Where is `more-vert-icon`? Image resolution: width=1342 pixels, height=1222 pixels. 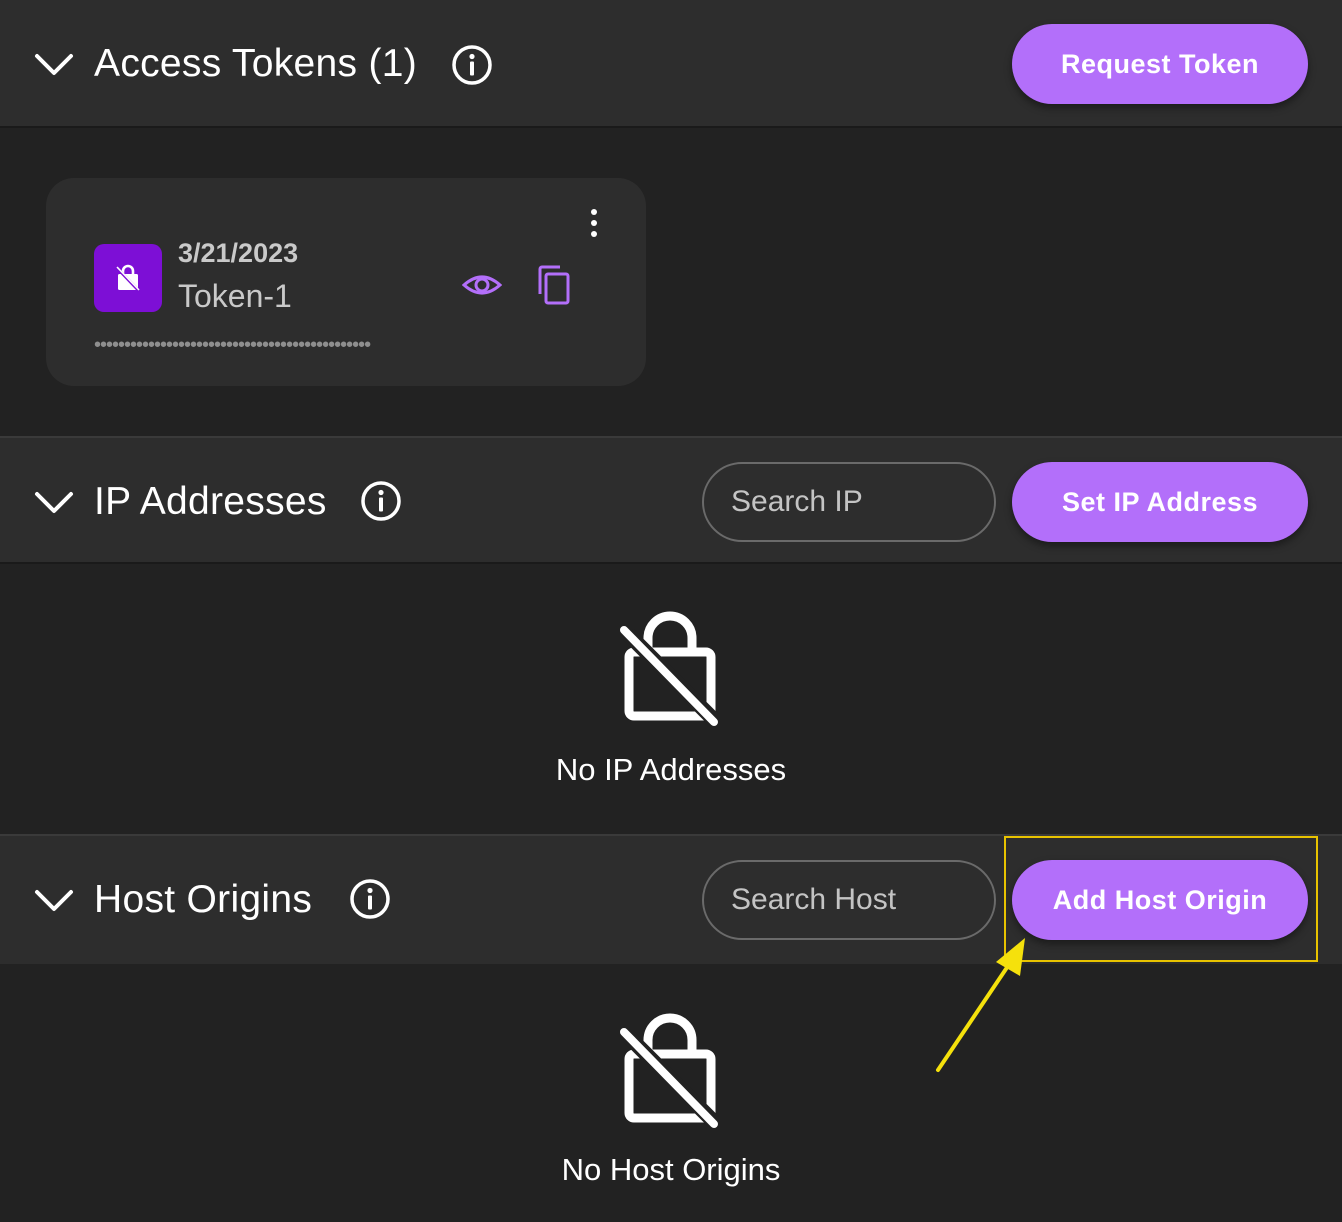 more-vert-icon is located at coordinates (594, 224).